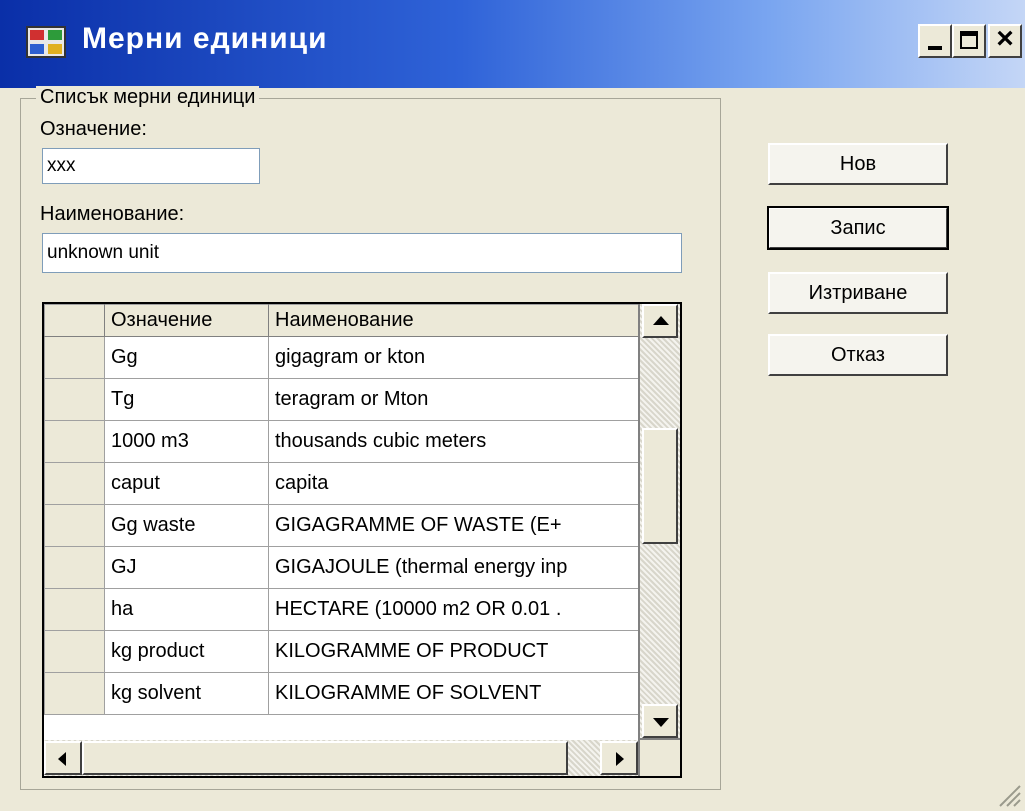 This screenshot has height=811, width=1025. I want to click on arrow-left-icon, so click(62, 759).